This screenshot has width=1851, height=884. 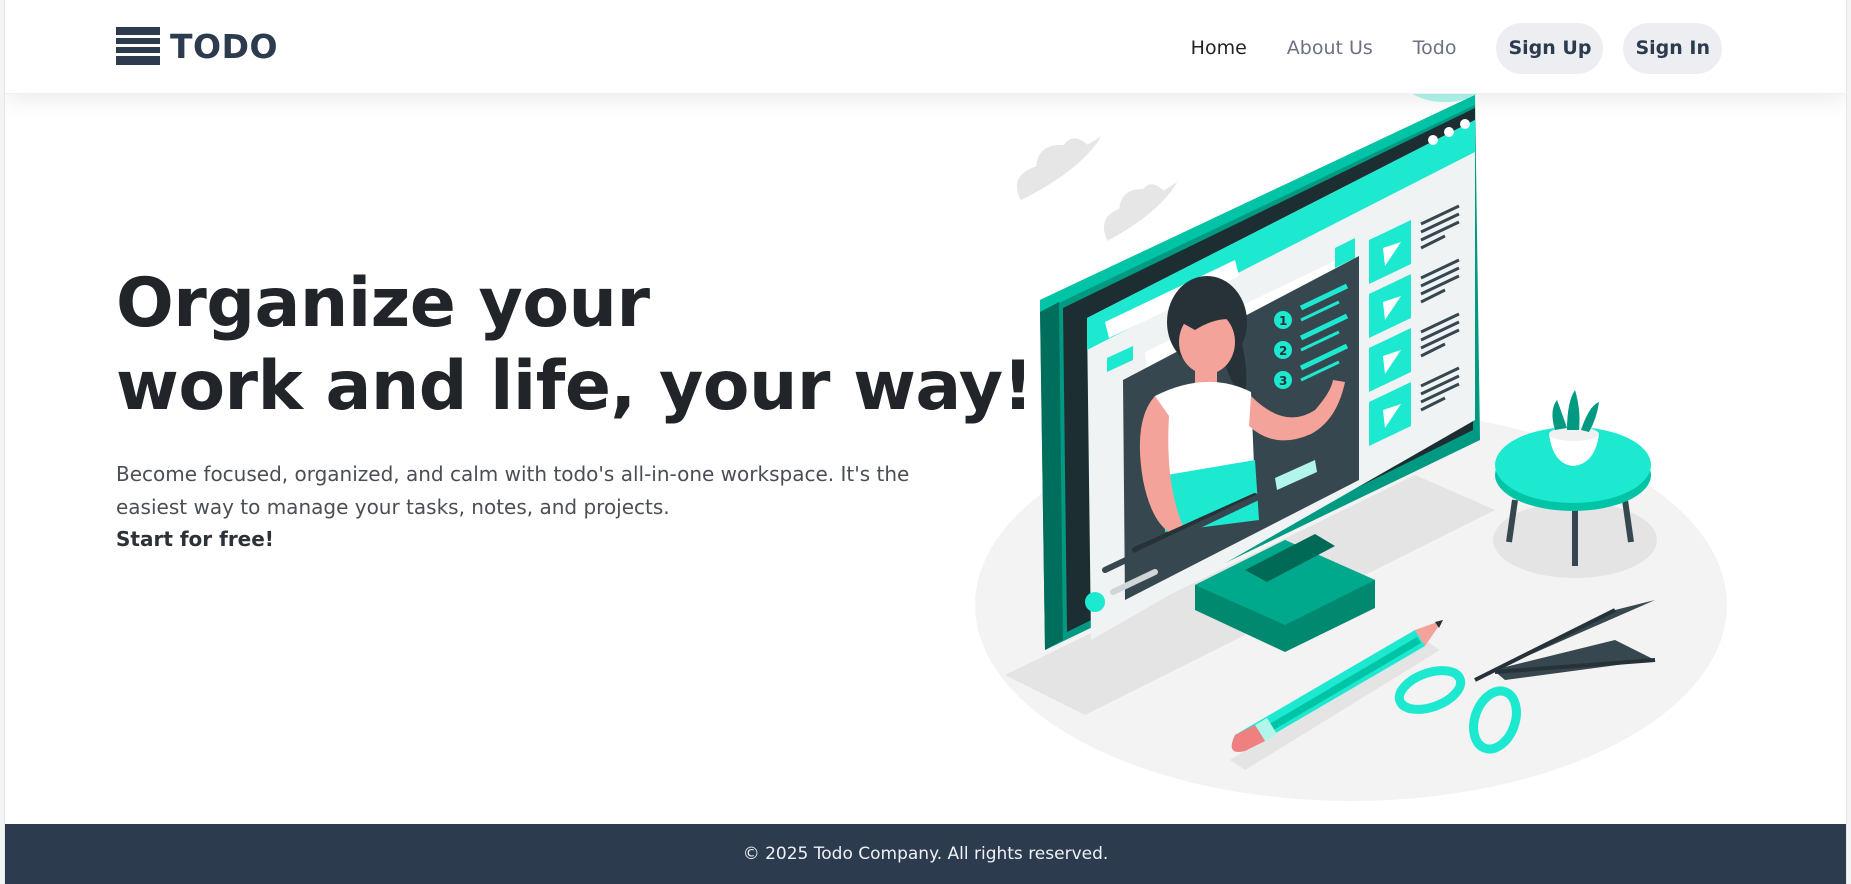 What do you see at coordinates (383, 303) in the screenshot?
I see `hero-title-line-1: Organize your` at bounding box center [383, 303].